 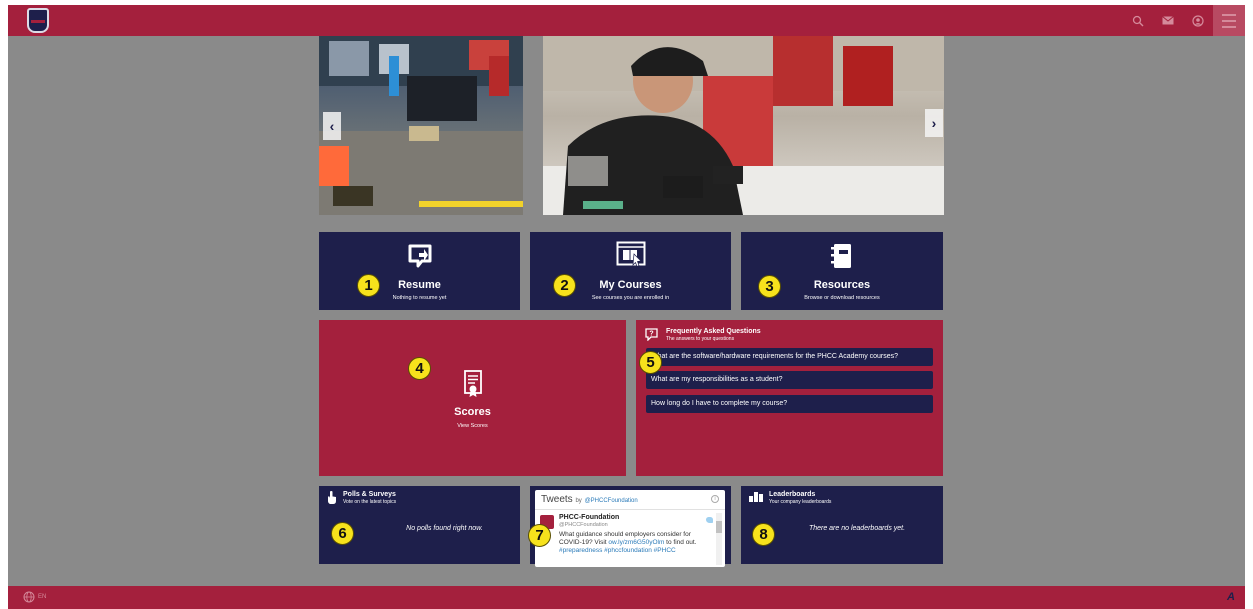 I want to click on faq-subtitle: The answers to your questions, so click(x=700, y=339).